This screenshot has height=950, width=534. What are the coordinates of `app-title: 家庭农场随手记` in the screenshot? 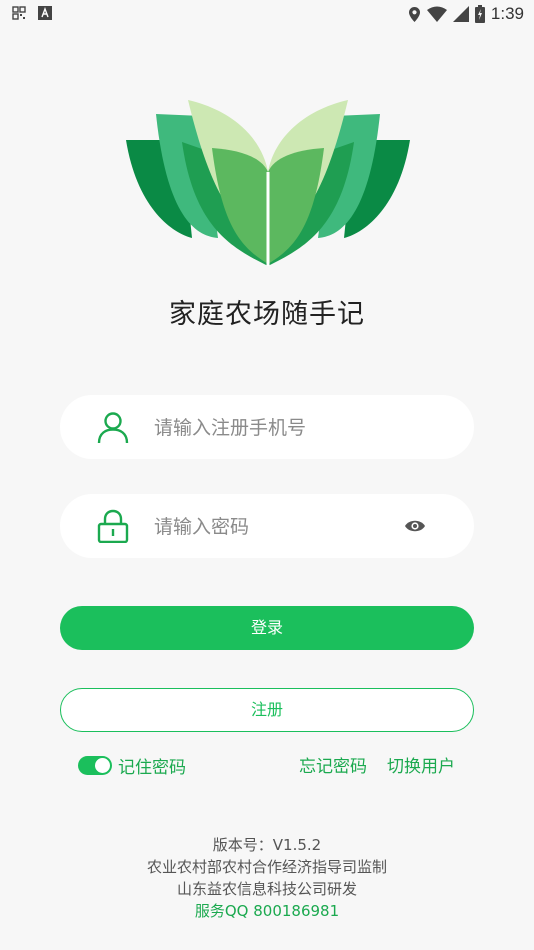 It's located at (267, 314).